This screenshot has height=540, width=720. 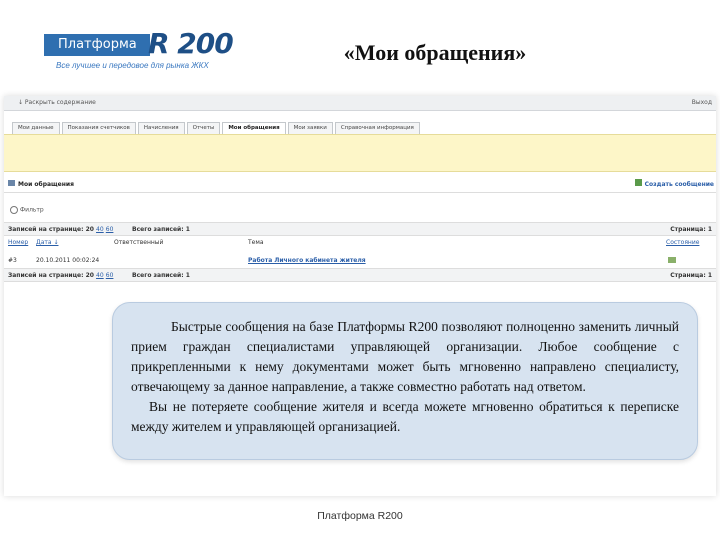 I want to click on col-date: Дата ↓, so click(x=47, y=242).